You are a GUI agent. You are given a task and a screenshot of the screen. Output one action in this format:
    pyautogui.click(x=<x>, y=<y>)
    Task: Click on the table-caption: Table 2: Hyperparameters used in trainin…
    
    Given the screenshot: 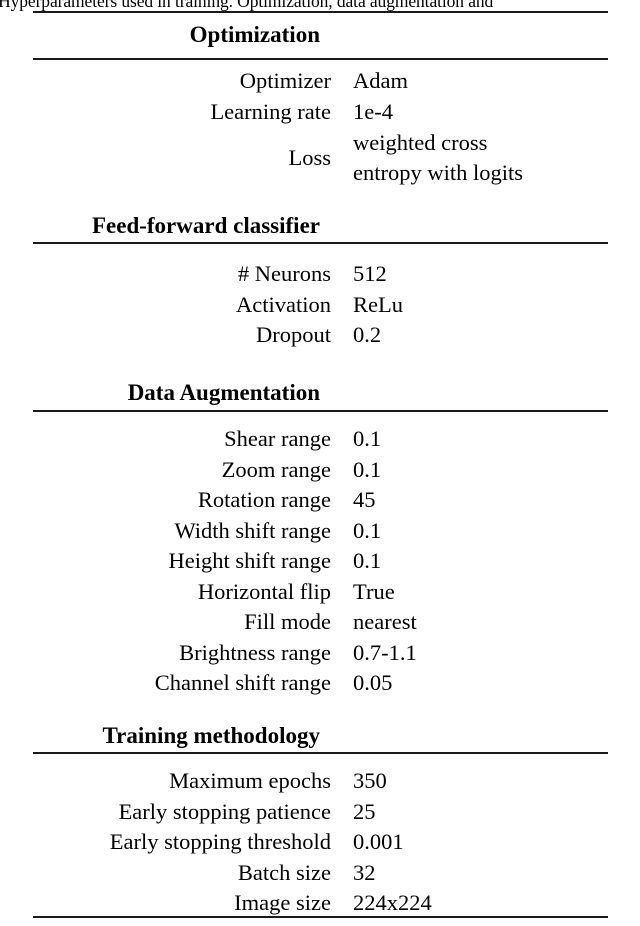 What is the action you would take?
    pyautogui.click(x=320, y=5)
    